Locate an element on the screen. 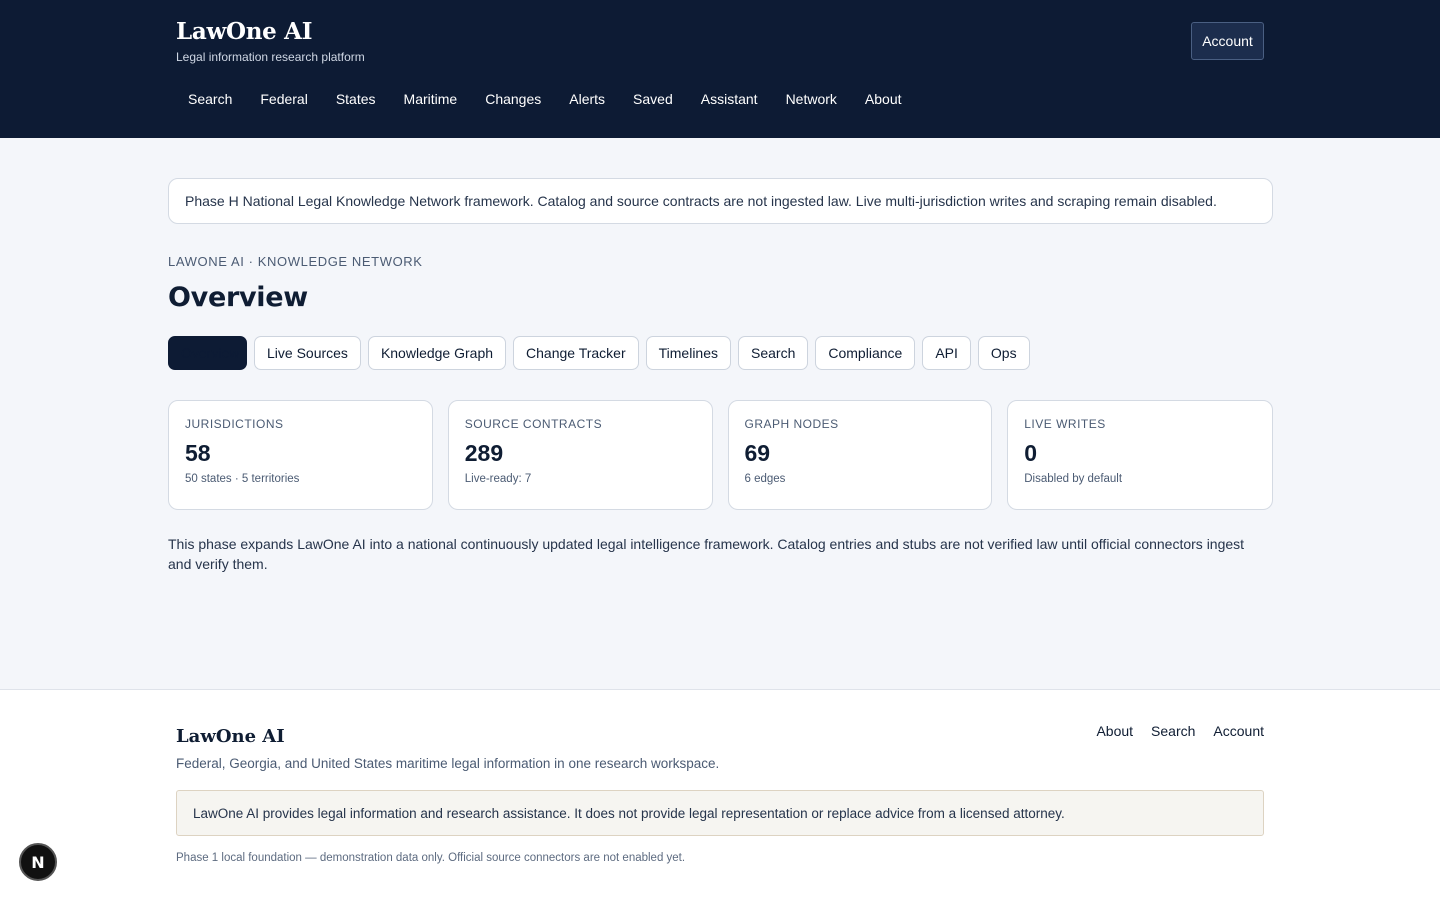 This screenshot has height=900, width=1440. nav-saved: Saved is located at coordinates (653, 99).